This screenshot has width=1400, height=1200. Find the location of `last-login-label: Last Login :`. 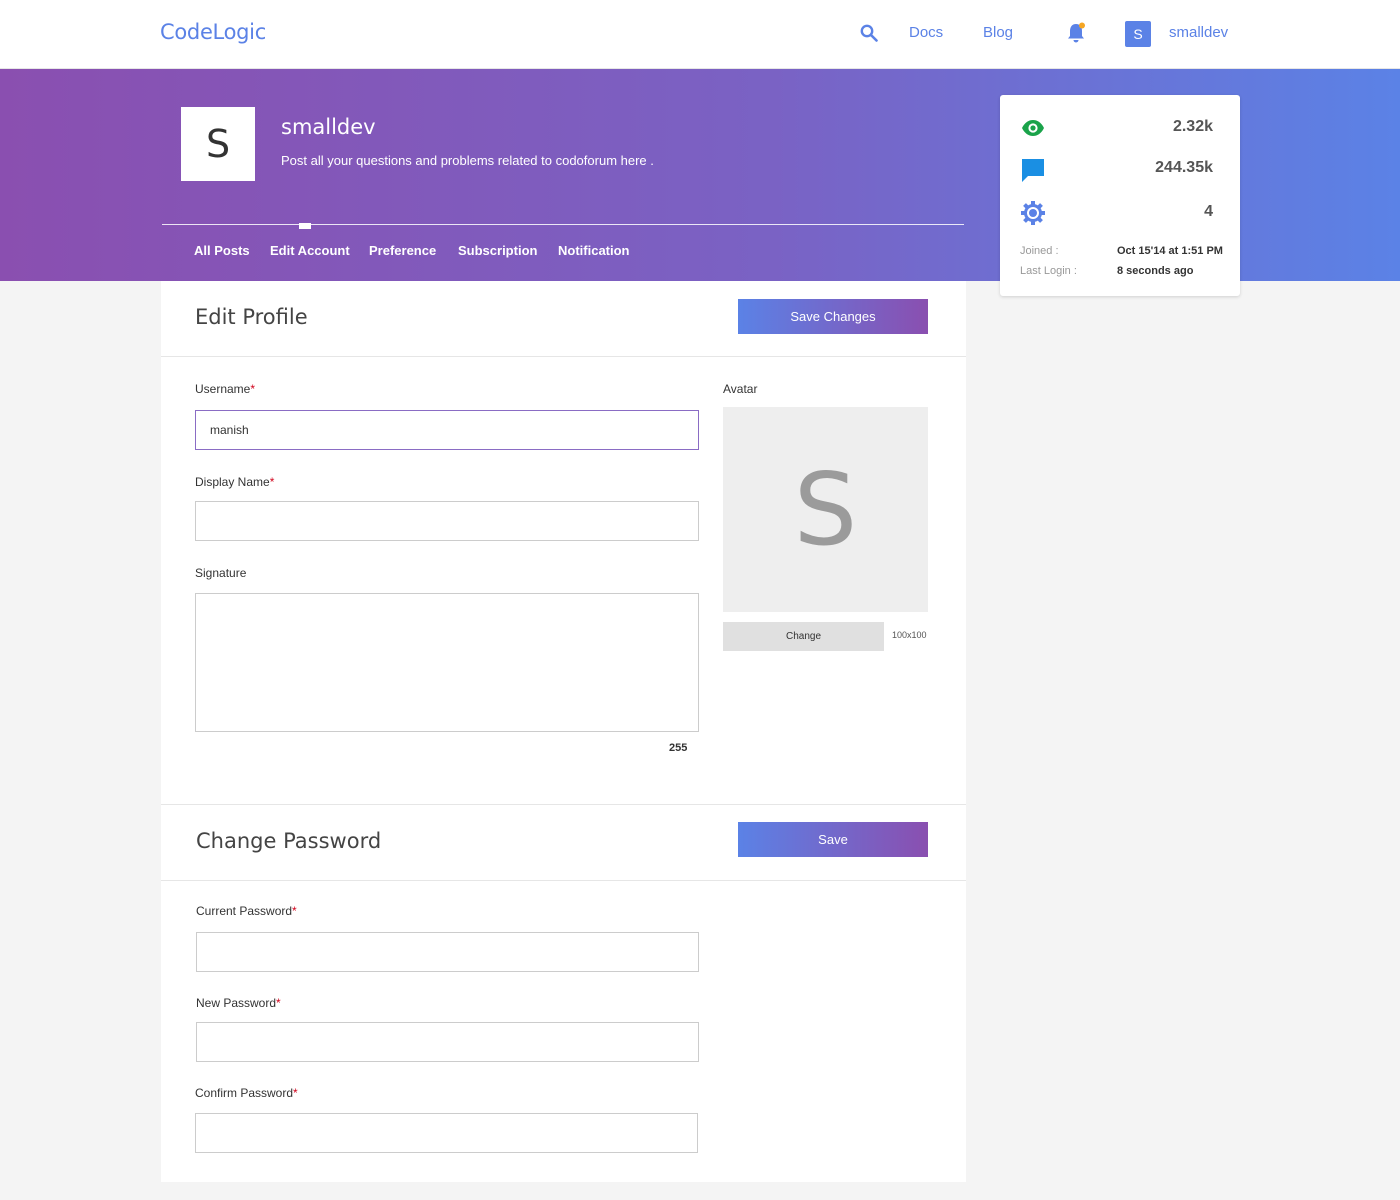

last-login-label: Last Login : is located at coordinates (1048, 271).